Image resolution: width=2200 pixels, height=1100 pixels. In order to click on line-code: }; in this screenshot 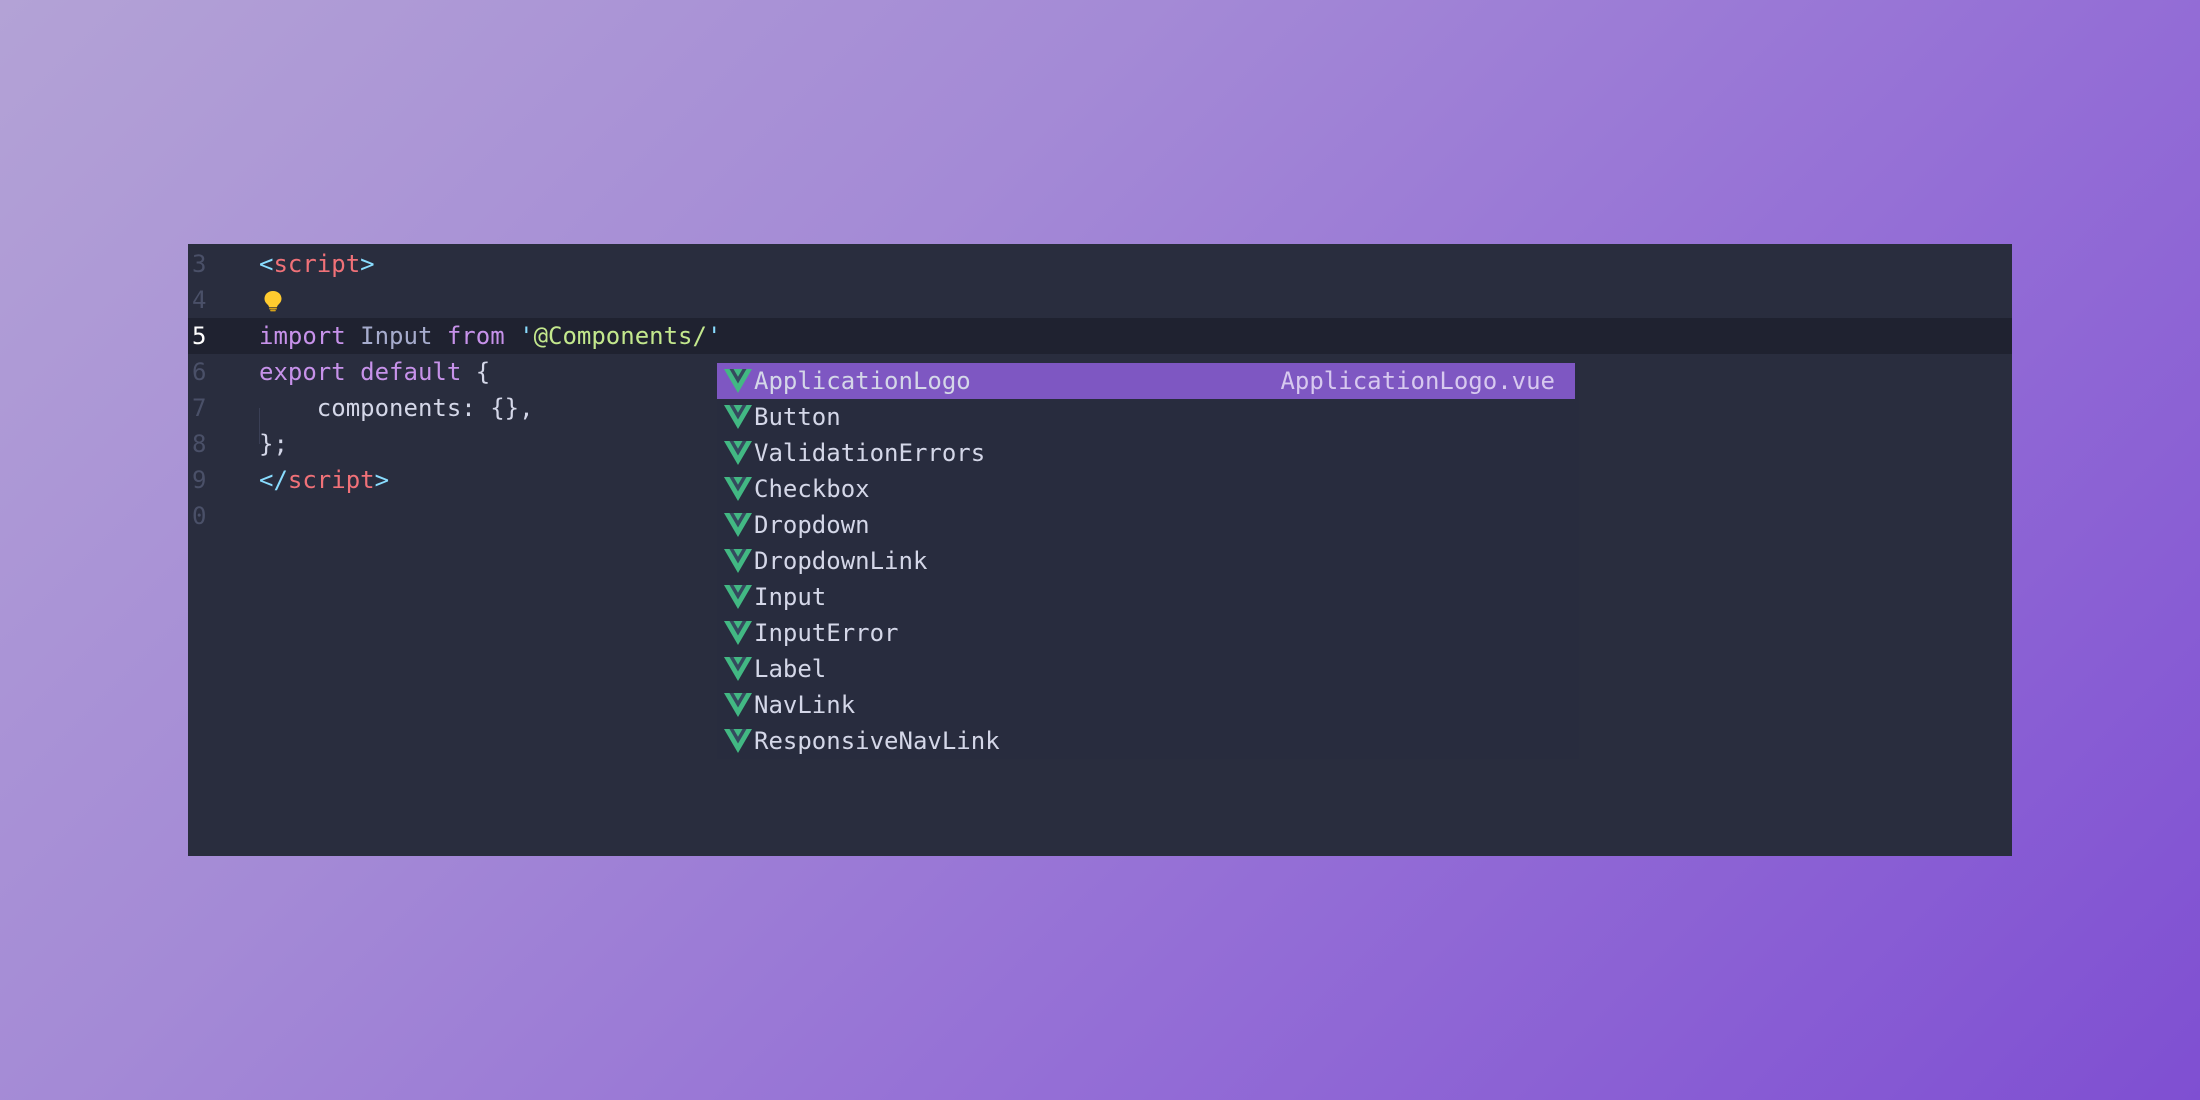, I will do `click(273, 444)`.